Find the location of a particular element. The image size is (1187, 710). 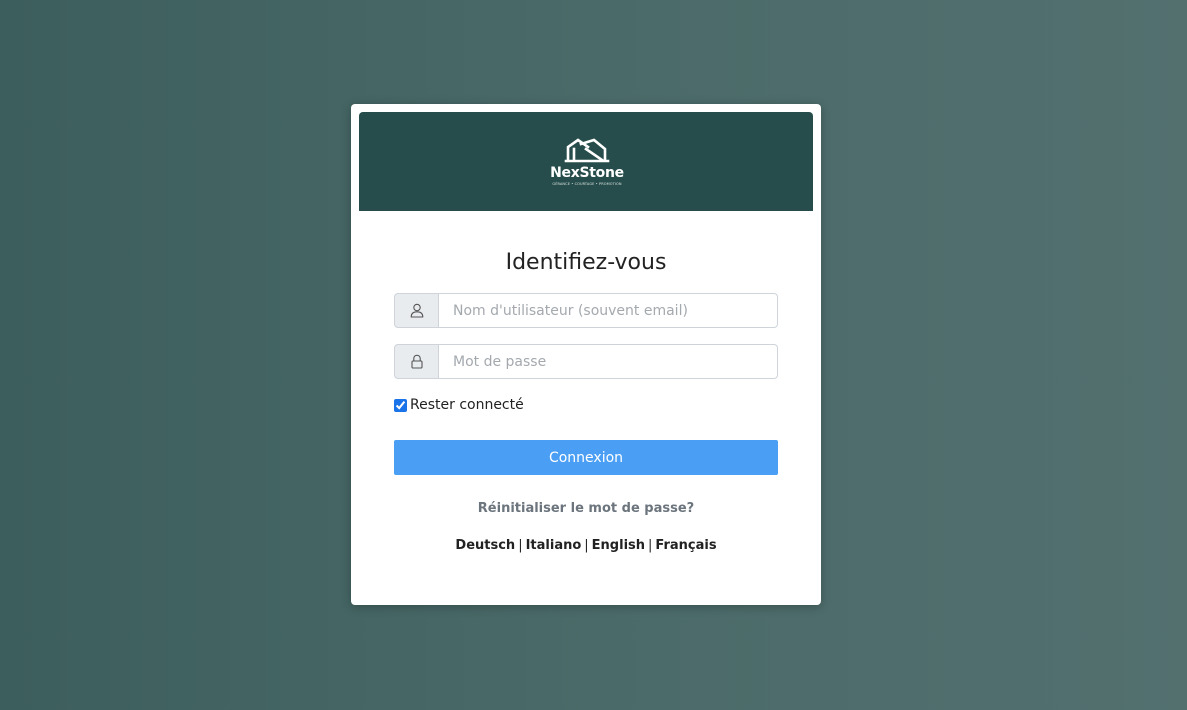

username-group is located at coordinates (586, 310).